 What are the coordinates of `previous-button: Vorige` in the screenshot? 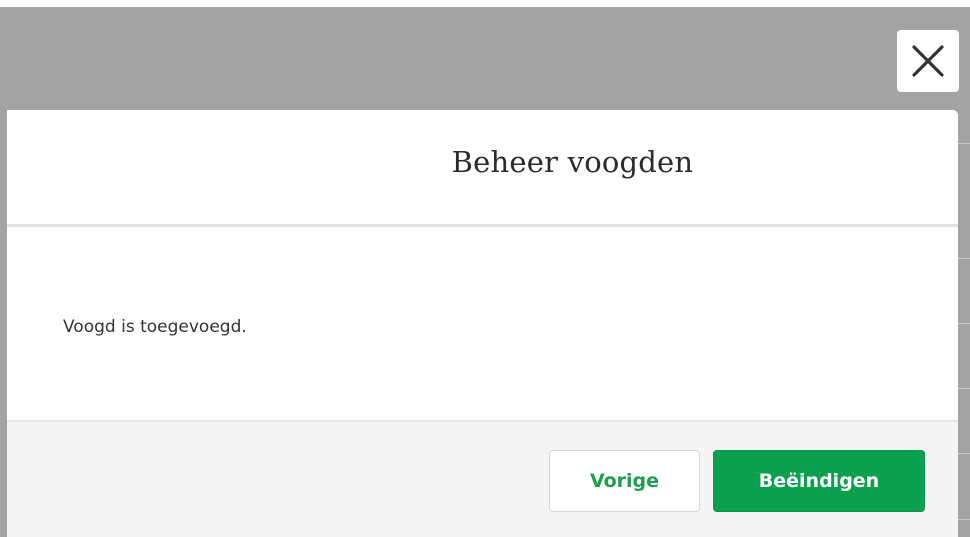 It's located at (624, 481).